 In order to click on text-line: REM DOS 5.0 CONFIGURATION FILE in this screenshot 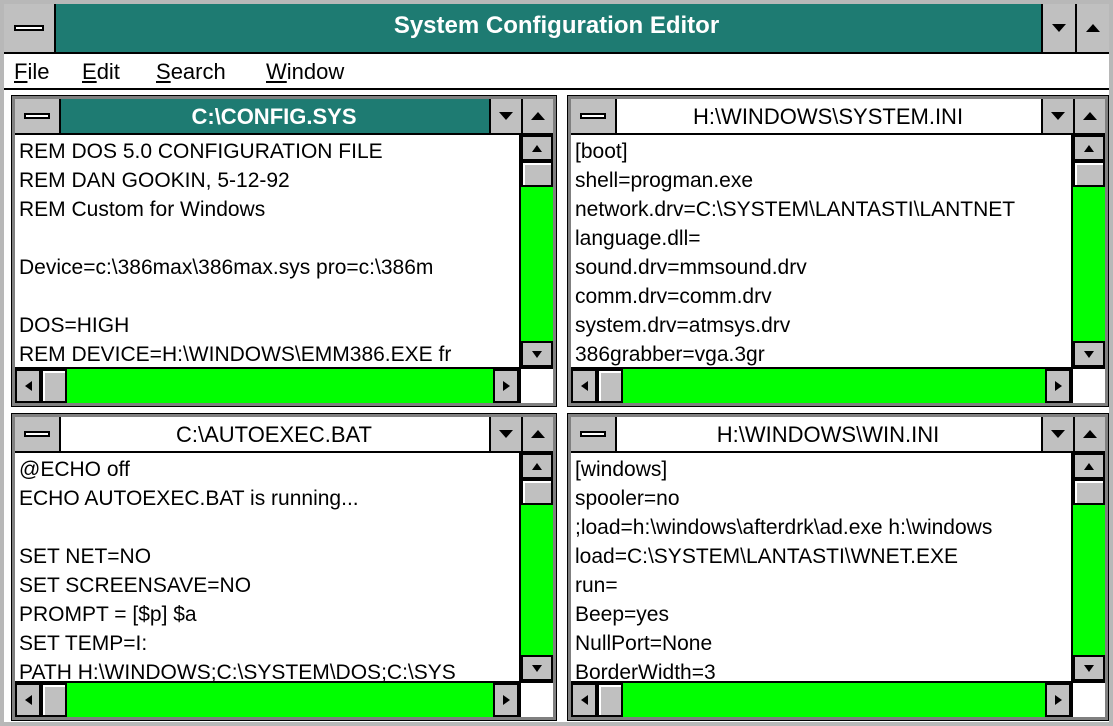, I will do `click(201, 151)`.